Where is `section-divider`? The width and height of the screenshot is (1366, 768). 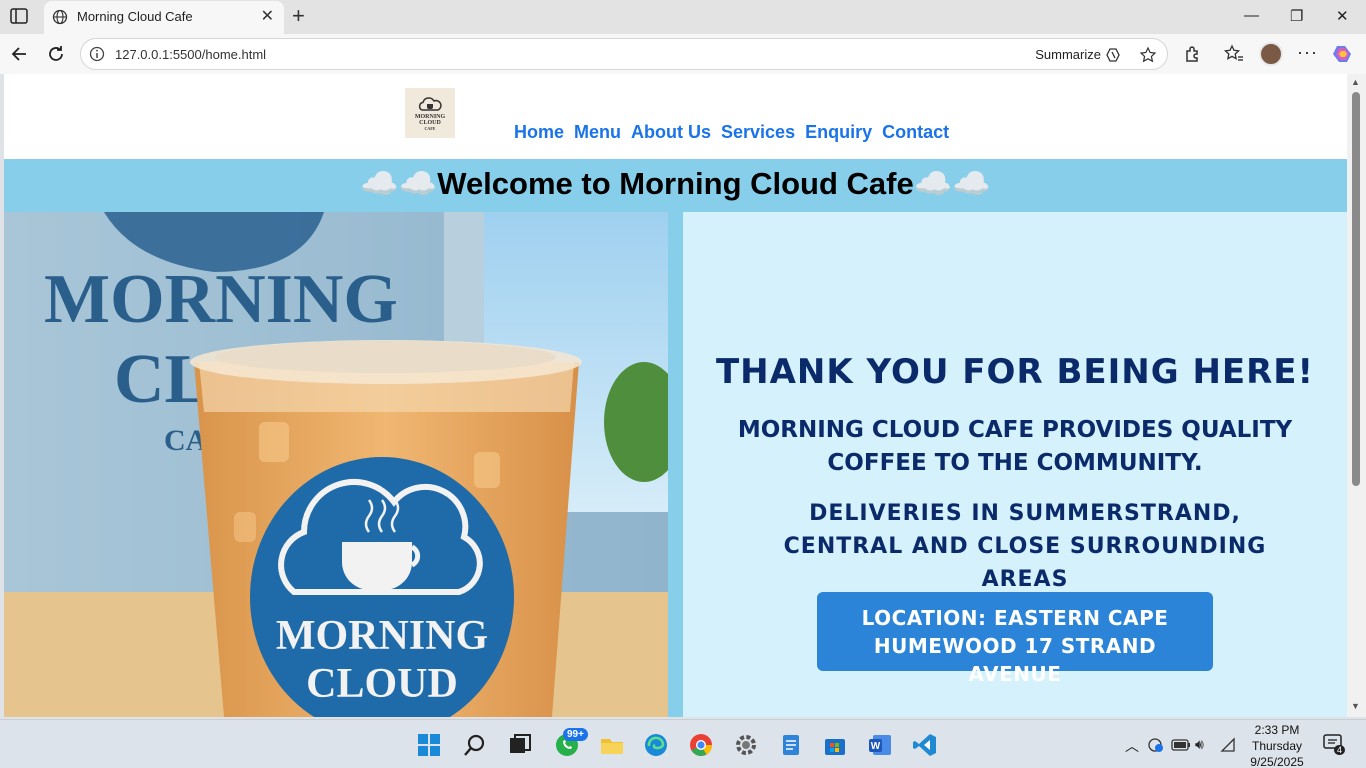 section-divider is located at coordinates (675, 464).